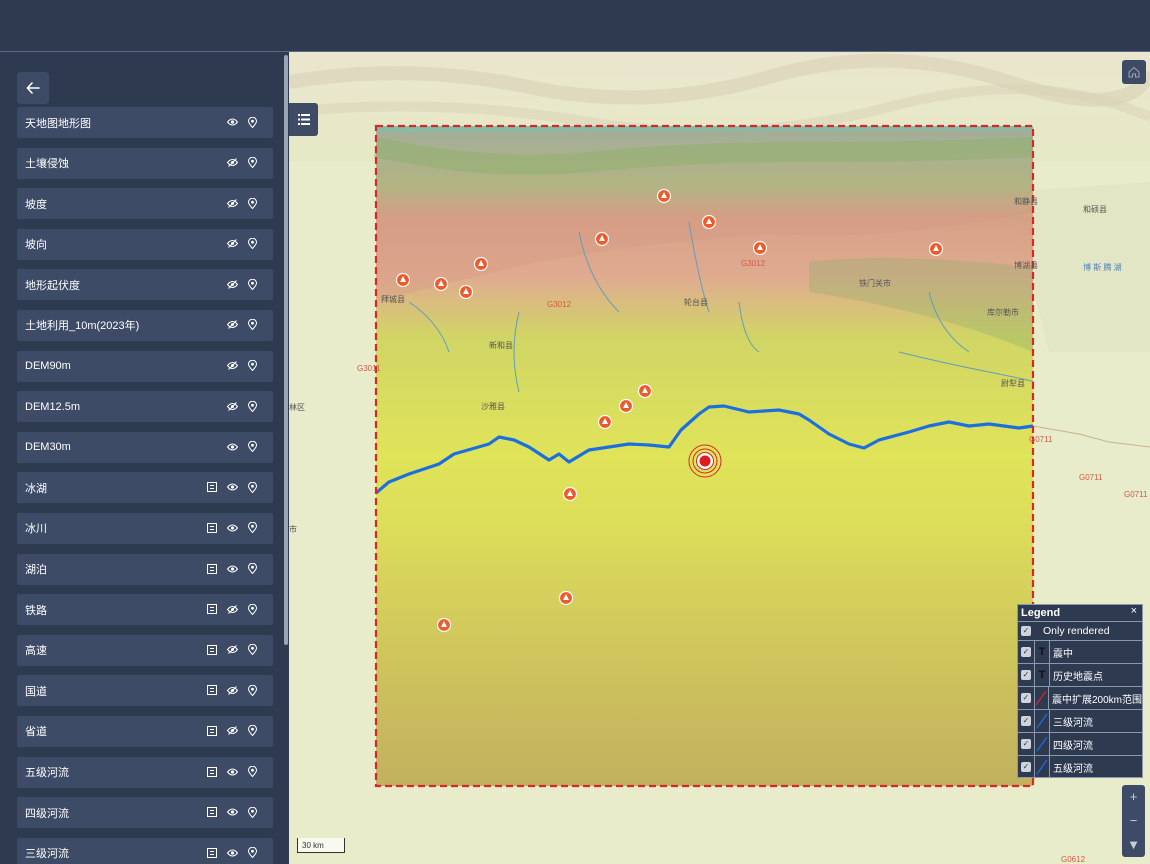 The height and width of the screenshot is (864, 1150). What do you see at coordinates (1133, 845) in the screenshot?
I see `zoom-down-button: ▼` at bounding box center [1133, 845].